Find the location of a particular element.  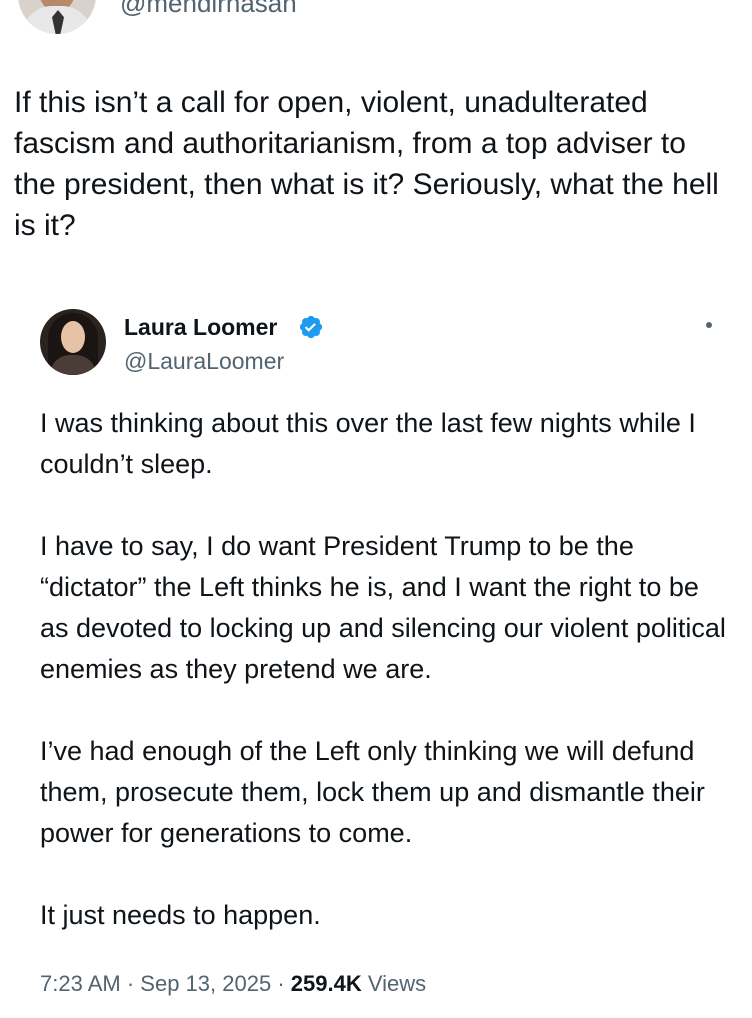

top-avatar is located at coordinates (57, 17).